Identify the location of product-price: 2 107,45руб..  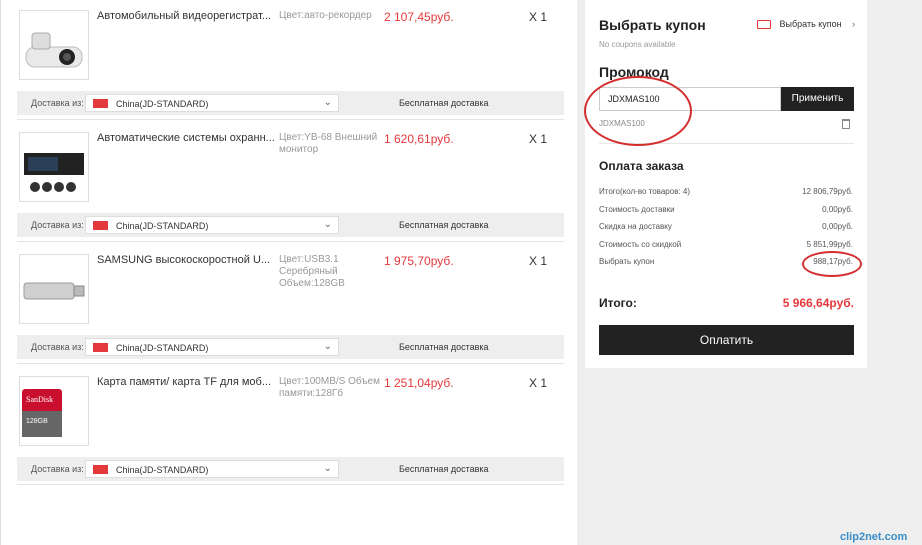
(419, 17).